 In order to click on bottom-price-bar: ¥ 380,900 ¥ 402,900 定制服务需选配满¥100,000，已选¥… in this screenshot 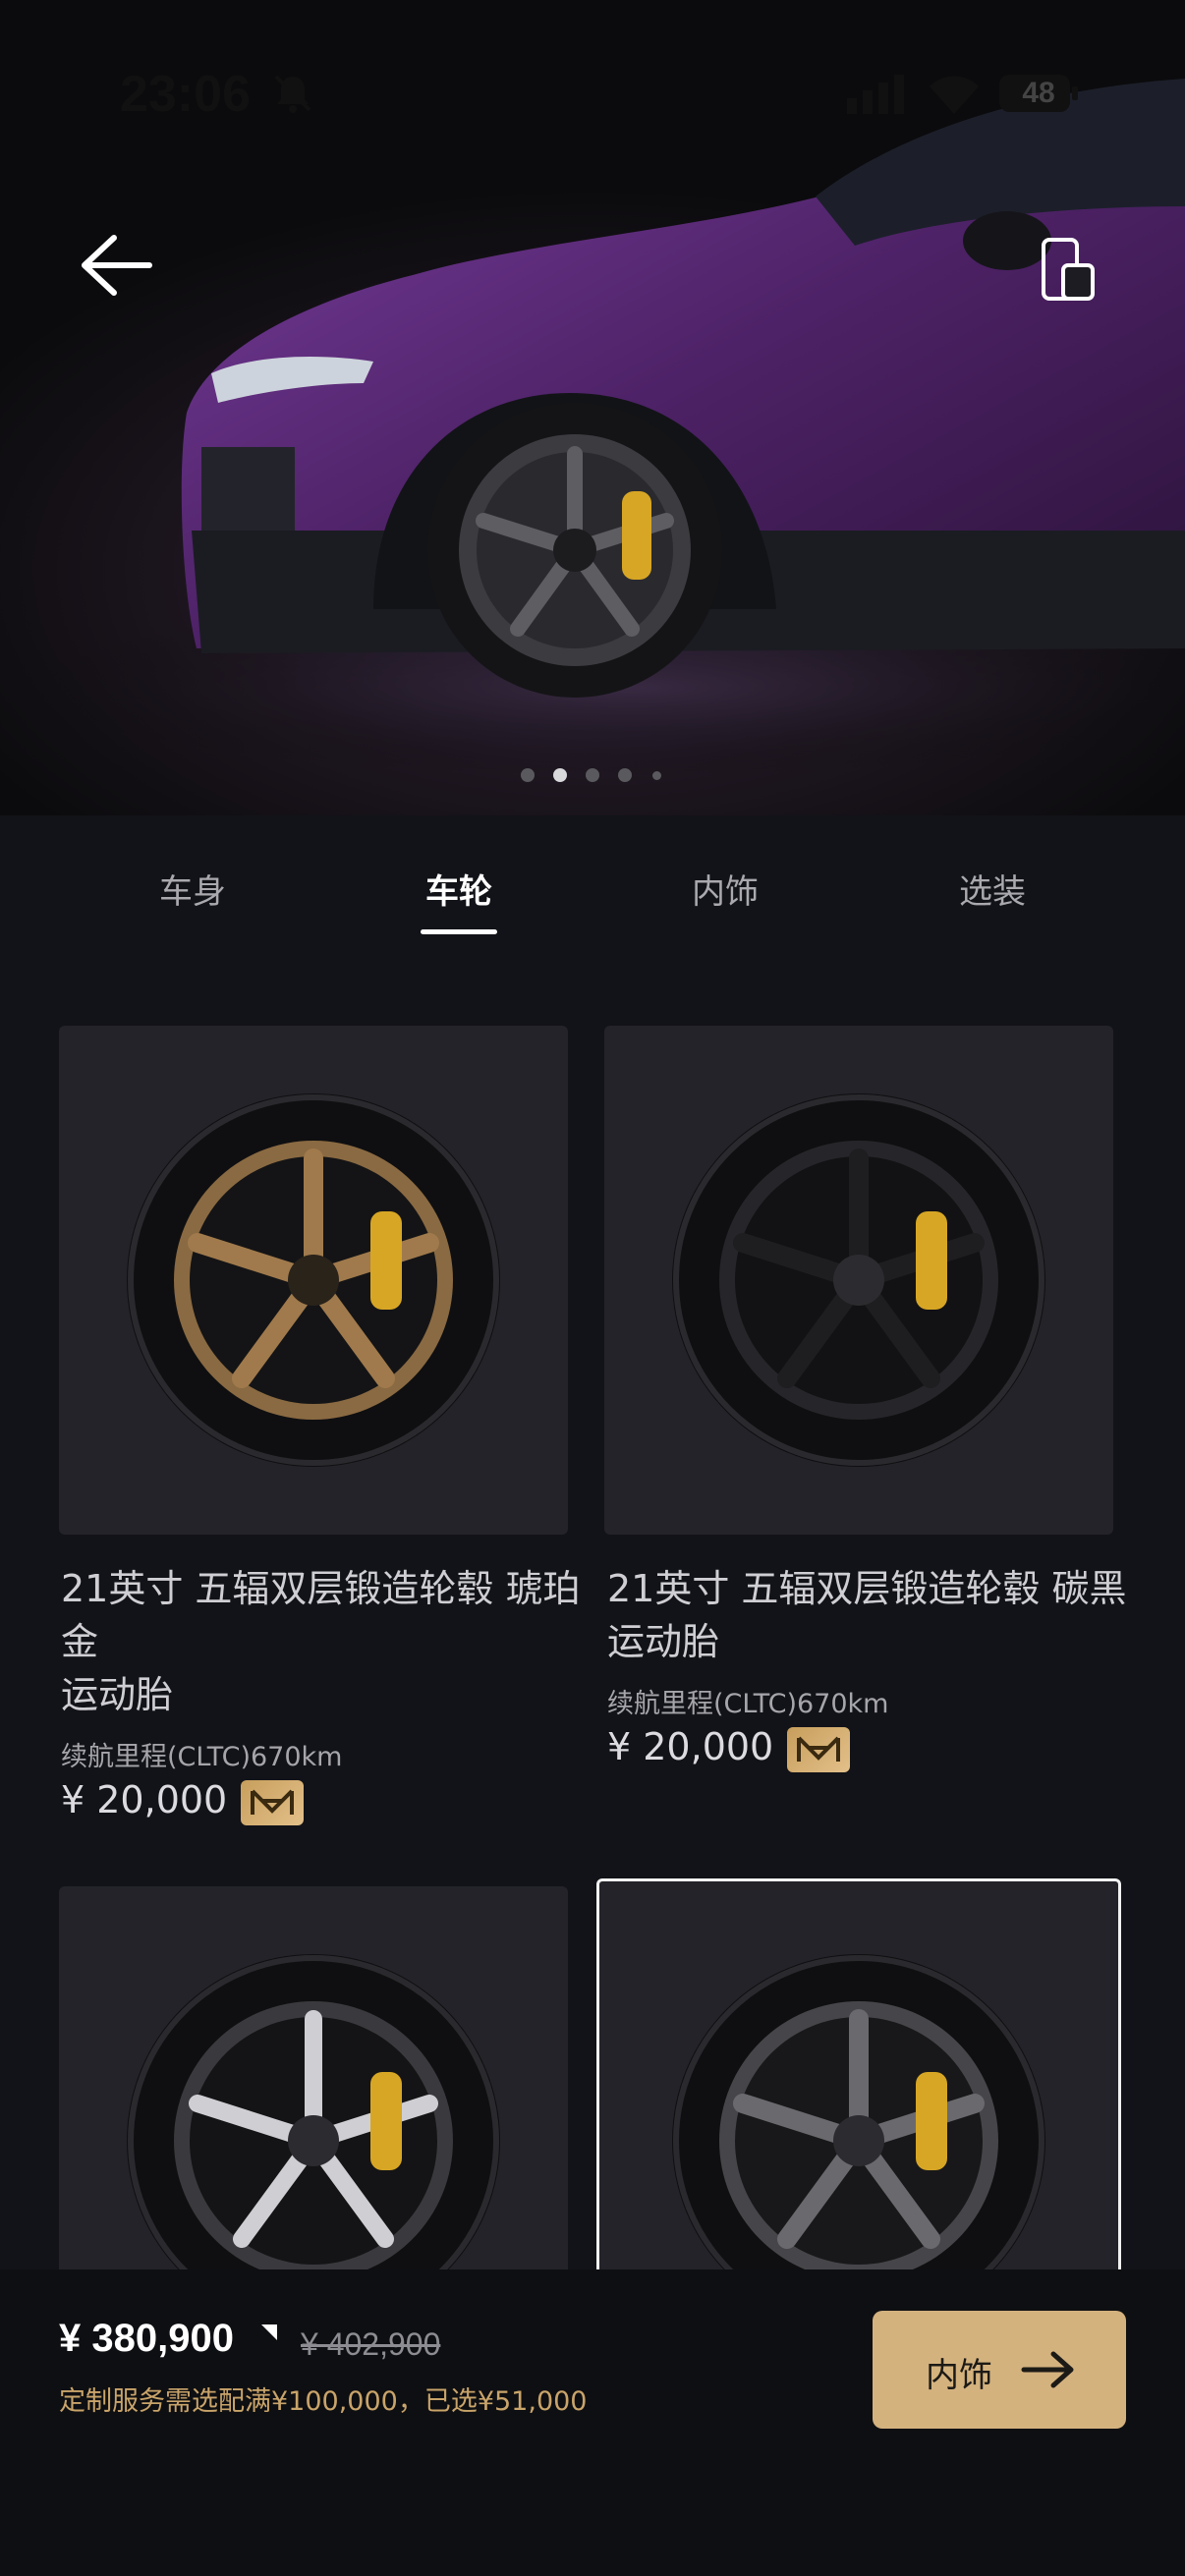, I will do `click(592, 2422)`.